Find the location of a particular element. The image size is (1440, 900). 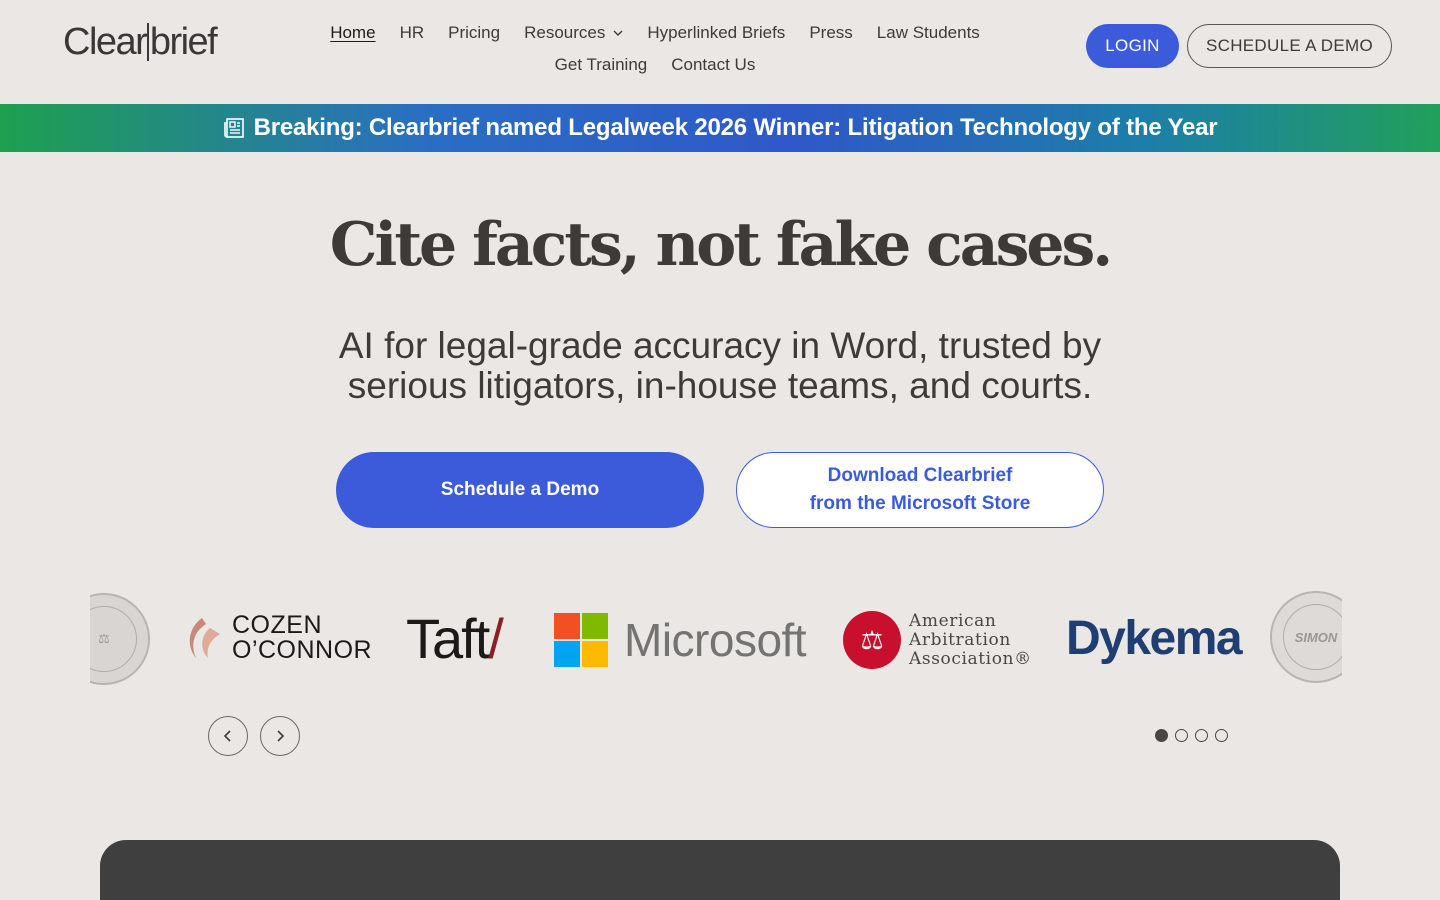

chevron-right-icon is located at coordinates (281, 736).